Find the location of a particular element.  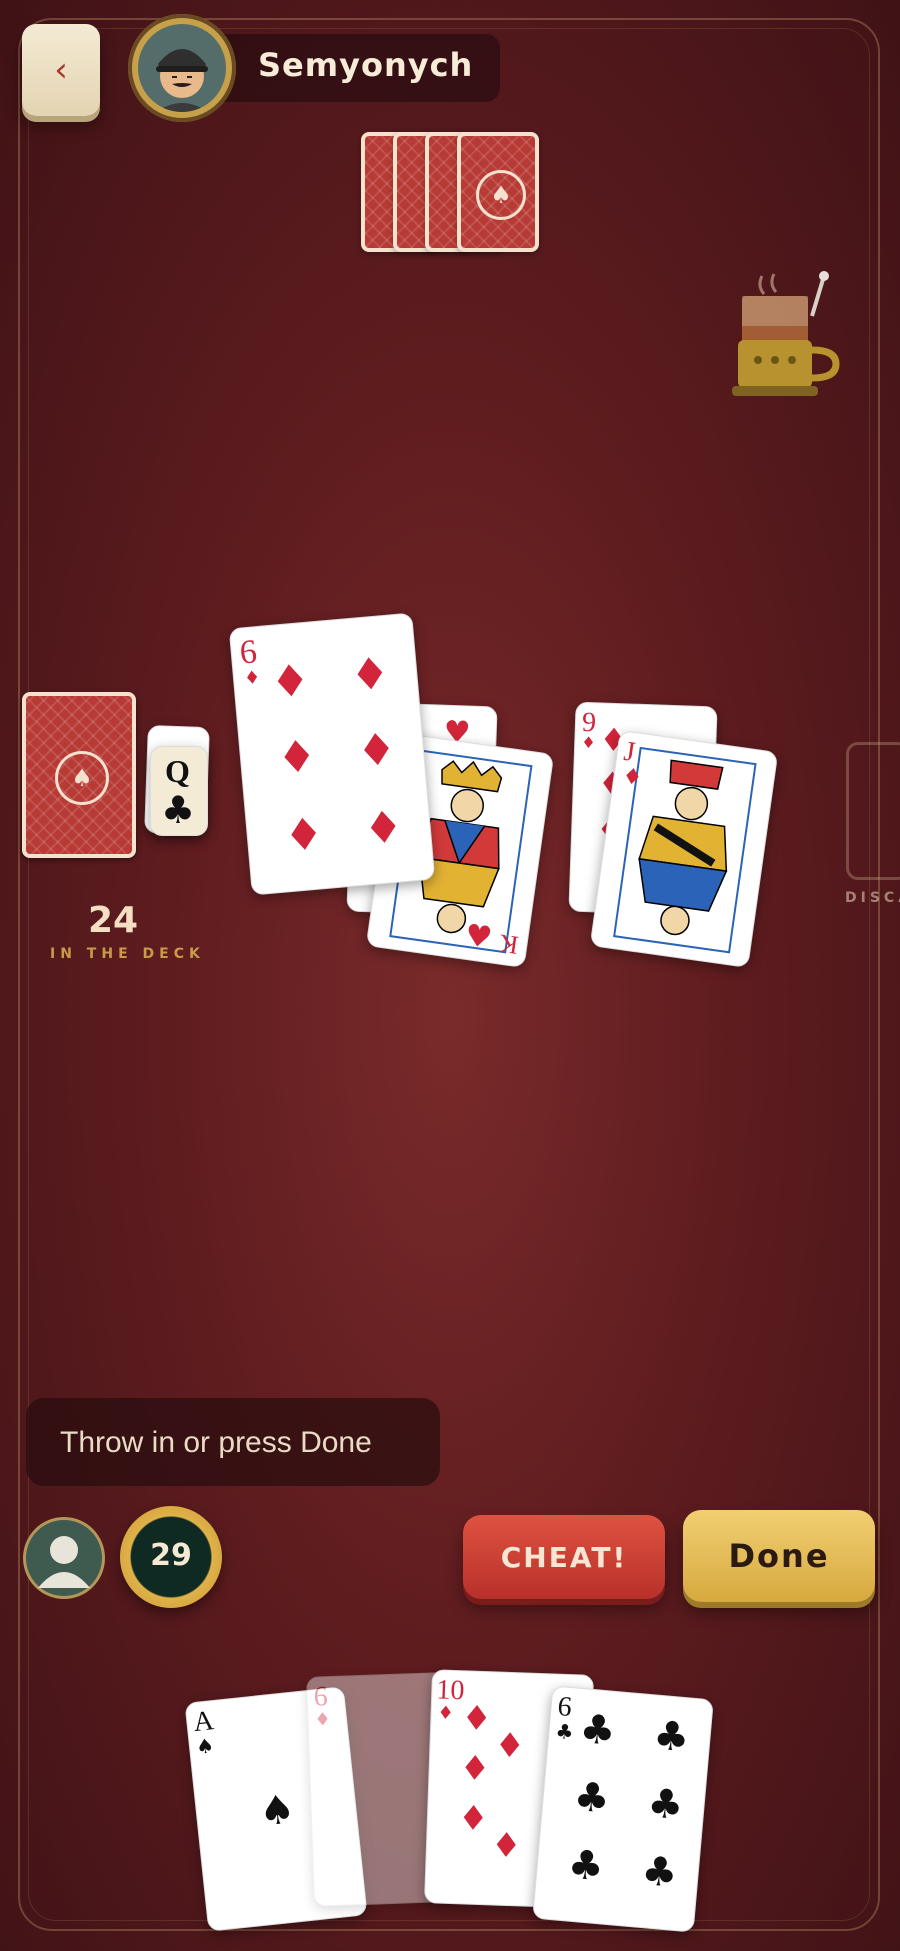

table-card-attack-1: 6 ♦ ♦ ♦ ♦ ♦ ♦ ♦ is located at coordinates (332, 754).